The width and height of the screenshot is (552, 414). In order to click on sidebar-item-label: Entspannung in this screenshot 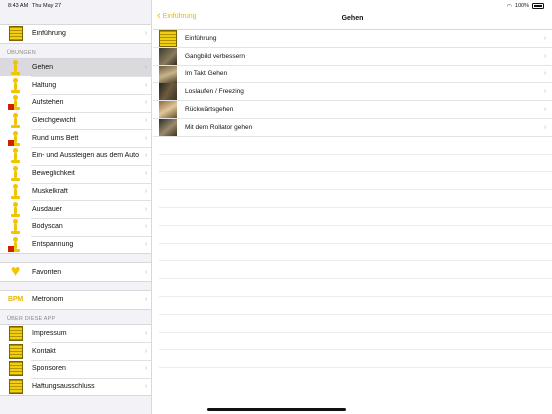, I will do `click(53, 244)`.